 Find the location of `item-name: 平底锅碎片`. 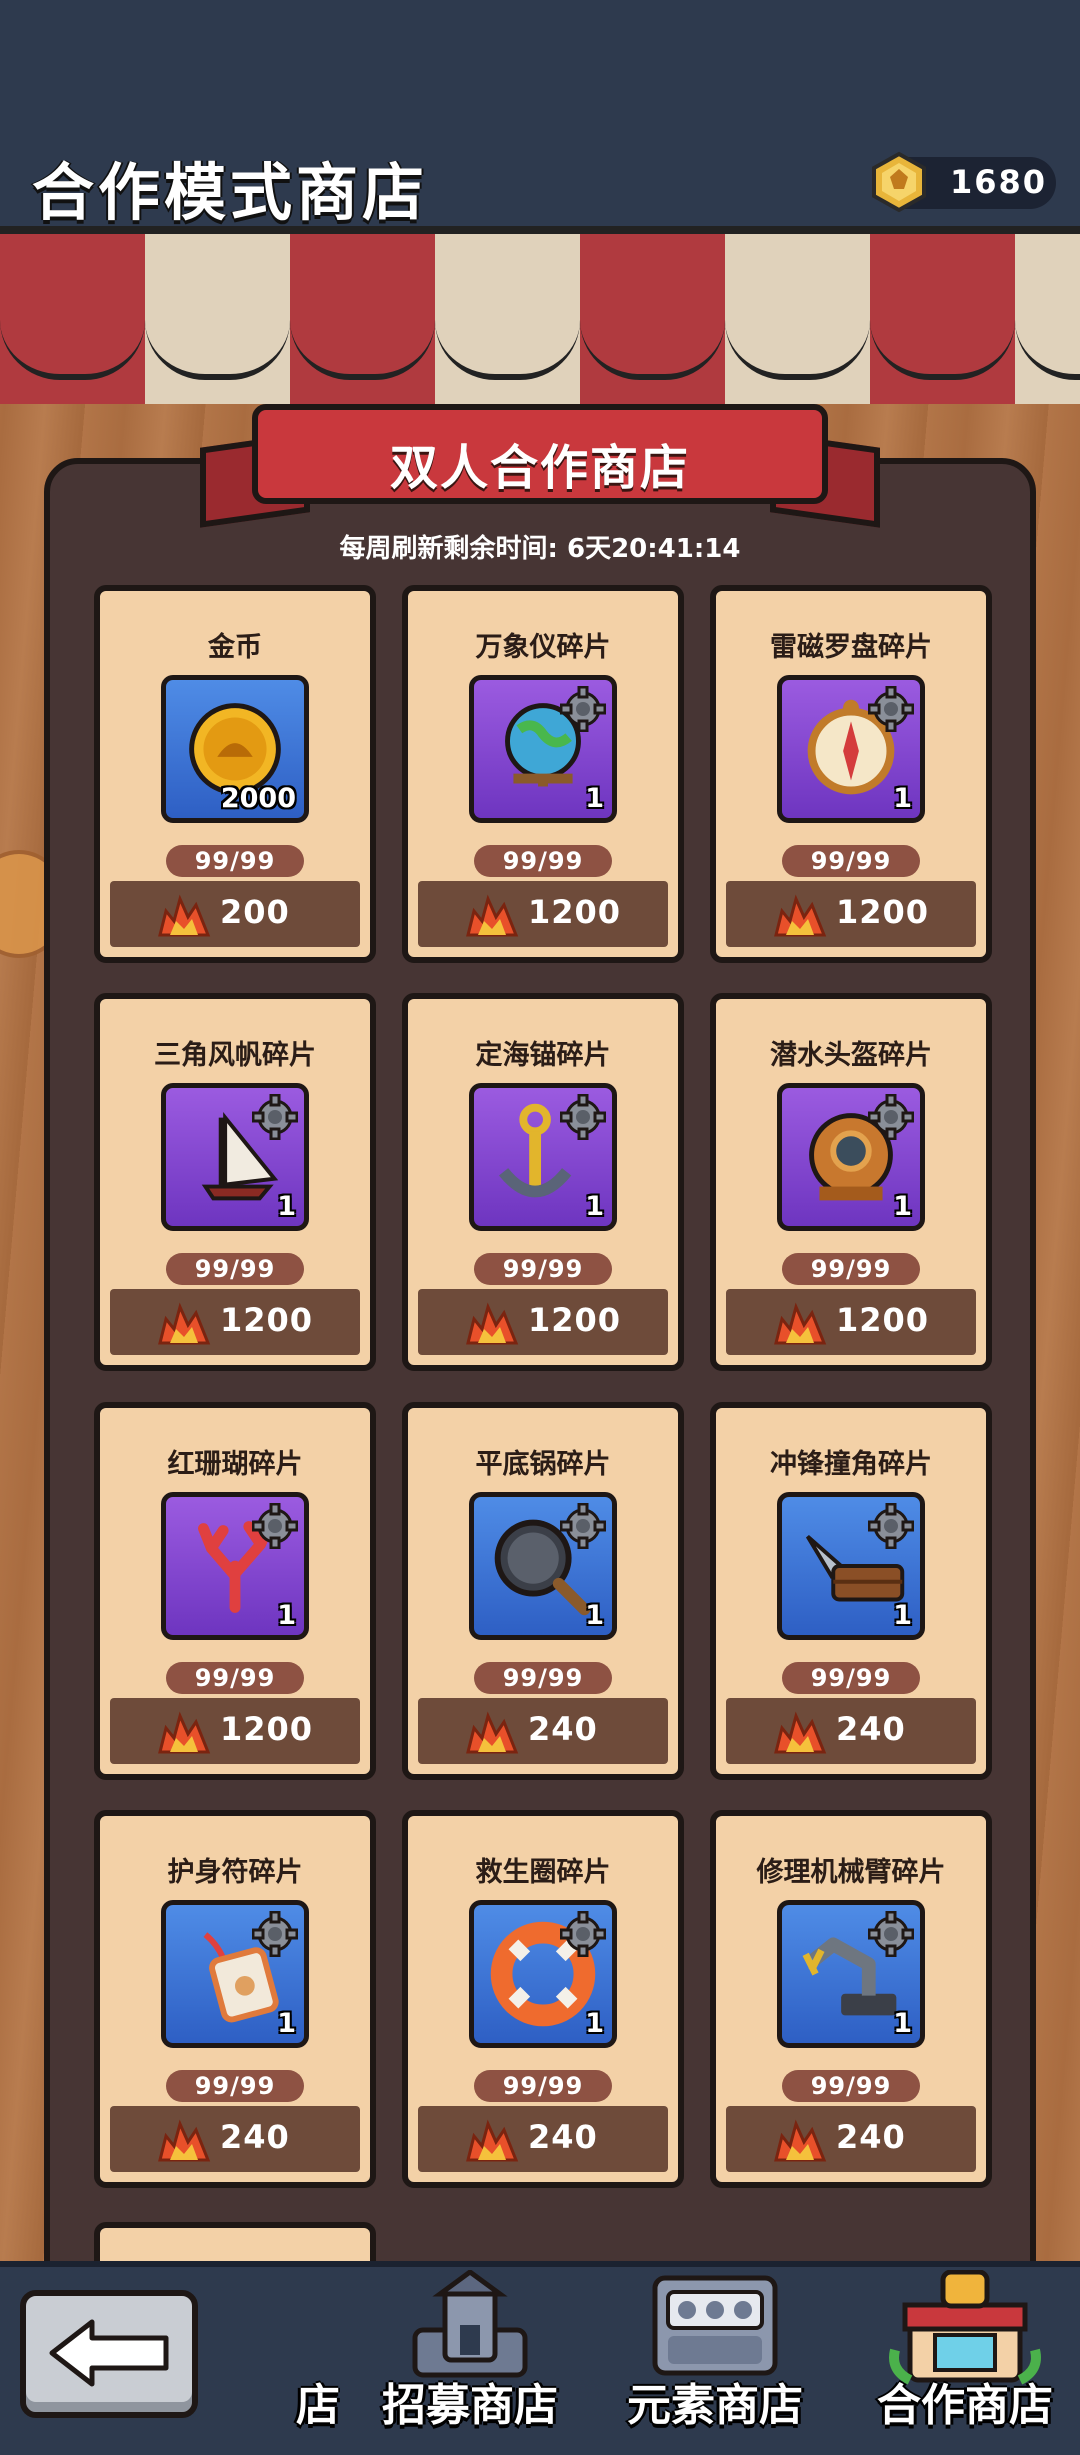

item-name: 平底锅碎片 is located at coordinates (543, 1464).